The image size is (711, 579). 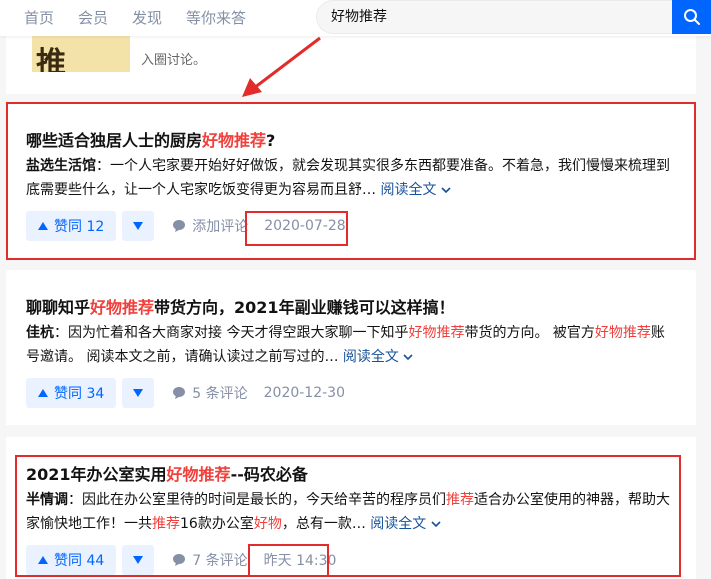 I want to click on comment-icon, so click(x=179, y=393).